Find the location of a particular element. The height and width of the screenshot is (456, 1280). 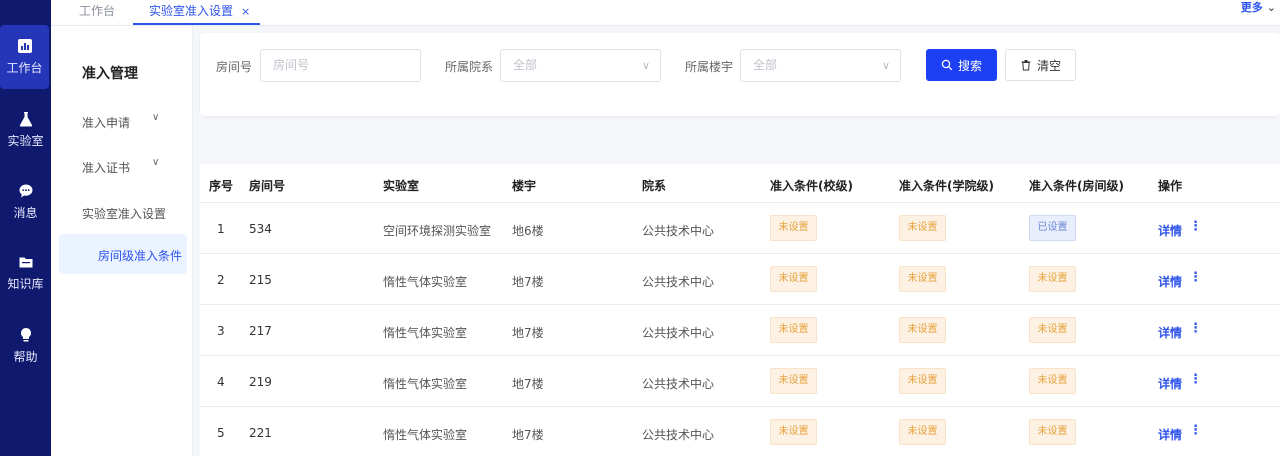

rail-item-label: 消息 is located at coordinates (25, 213).